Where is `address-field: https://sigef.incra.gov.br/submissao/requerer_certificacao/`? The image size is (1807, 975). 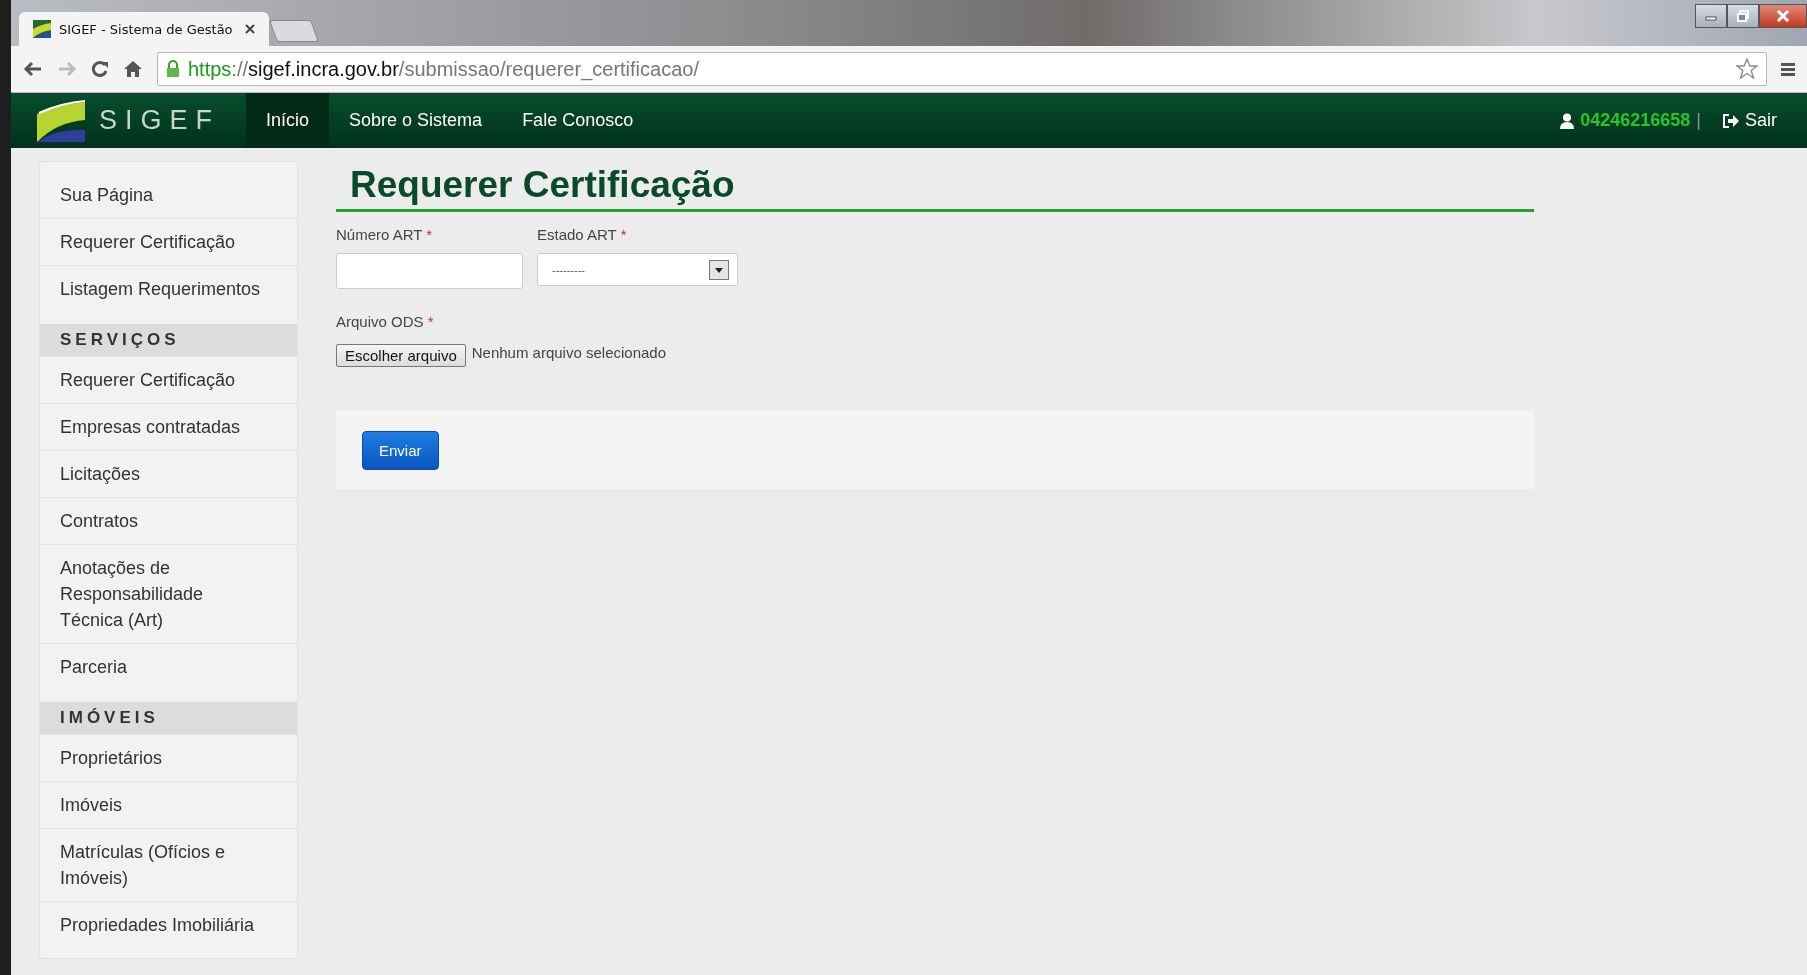
address-field: https://sigef.incra.gov.br/submissao/requerer_certificacao/ is located at coordinates (962, 69).